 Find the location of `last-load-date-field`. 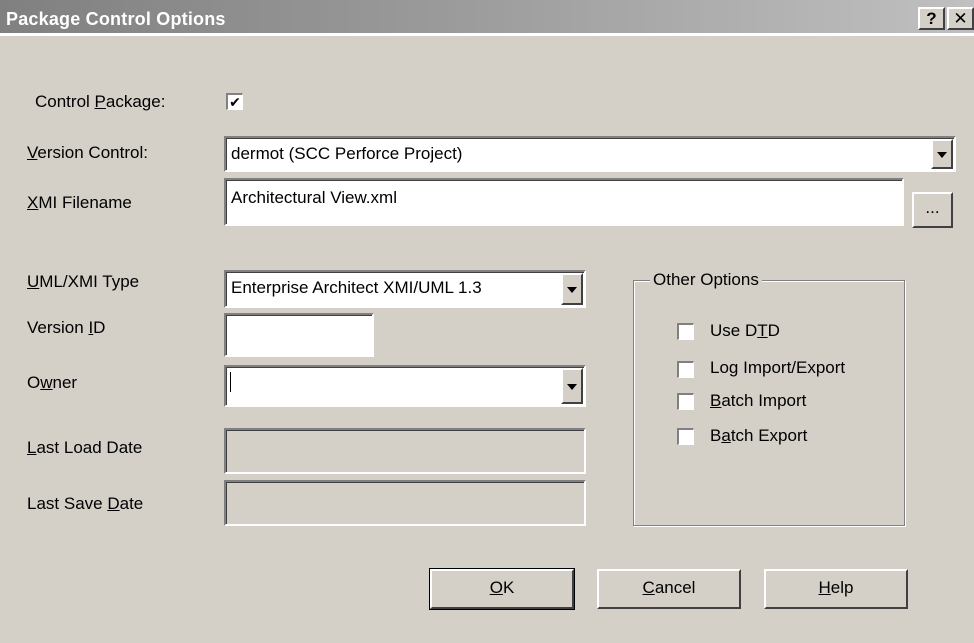

last-load-date-field is located at coordinates (405, 451).